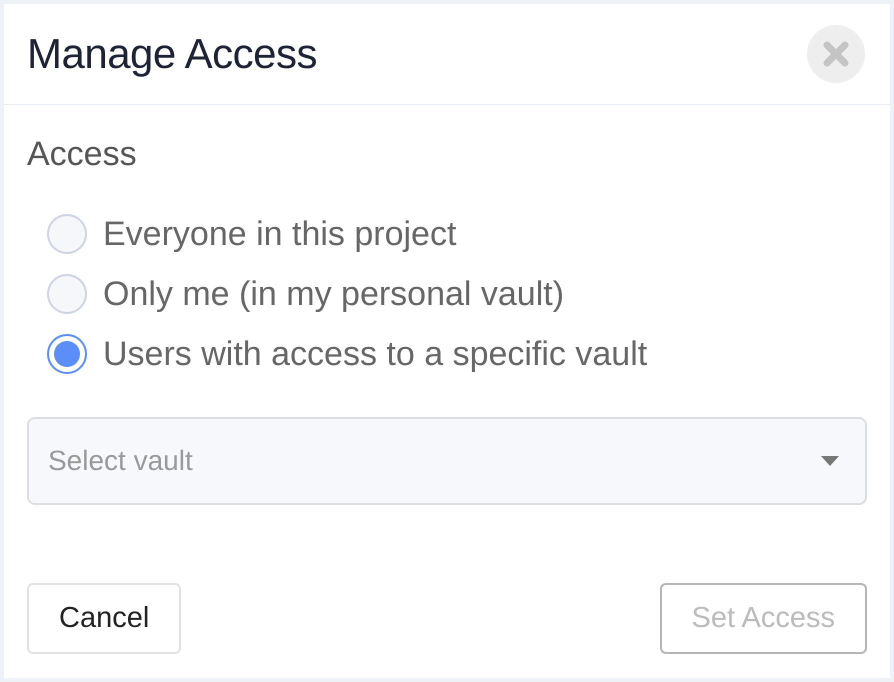  I want to click on access-label: Access, so click(82, 154).